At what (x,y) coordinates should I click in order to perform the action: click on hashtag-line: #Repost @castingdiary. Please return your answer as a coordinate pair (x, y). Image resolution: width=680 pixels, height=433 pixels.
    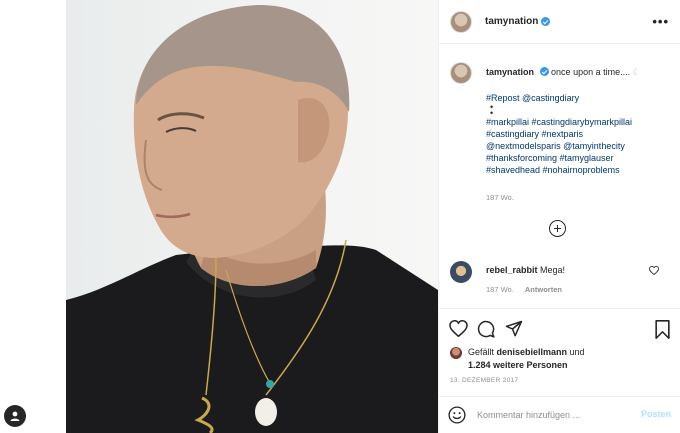
    Looking at the image, I should click on (581, 98).